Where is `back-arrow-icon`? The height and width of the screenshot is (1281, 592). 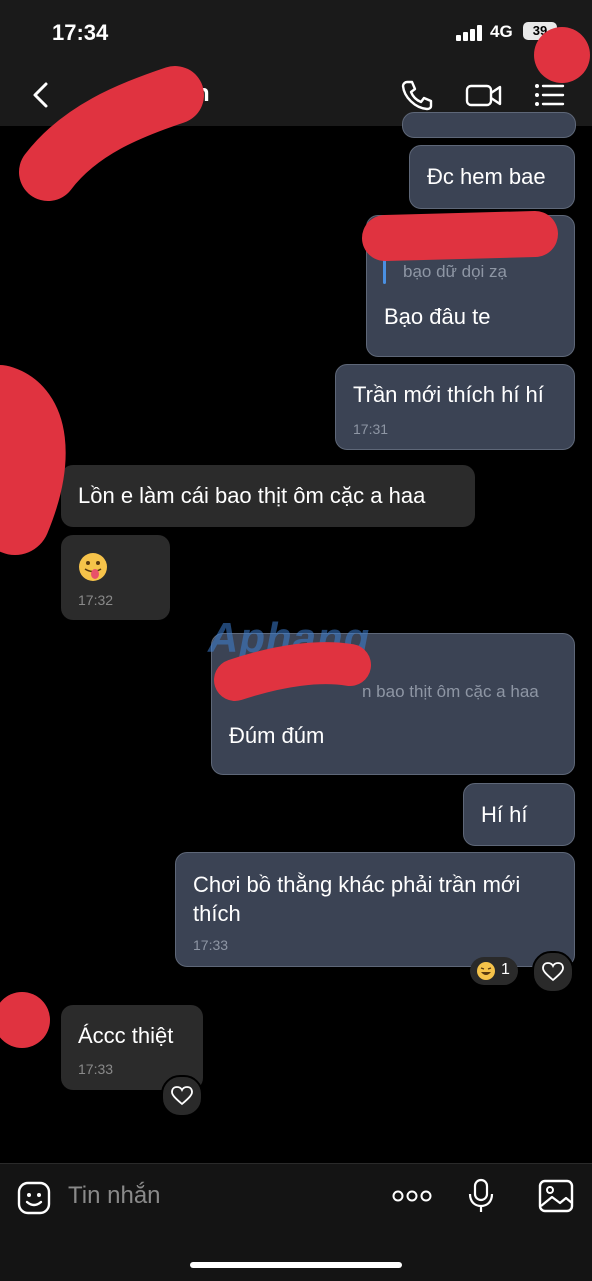 back-arrow-icon is located at coordinates (42, 95).